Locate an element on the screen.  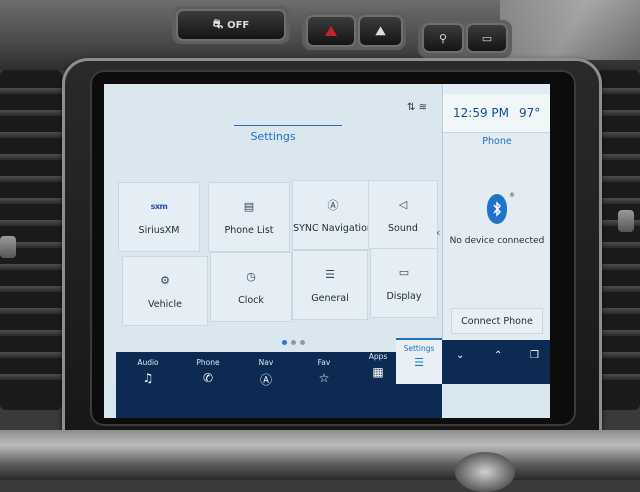
connect-phone-button: Connect Phone is located at coordinates (497, 321).